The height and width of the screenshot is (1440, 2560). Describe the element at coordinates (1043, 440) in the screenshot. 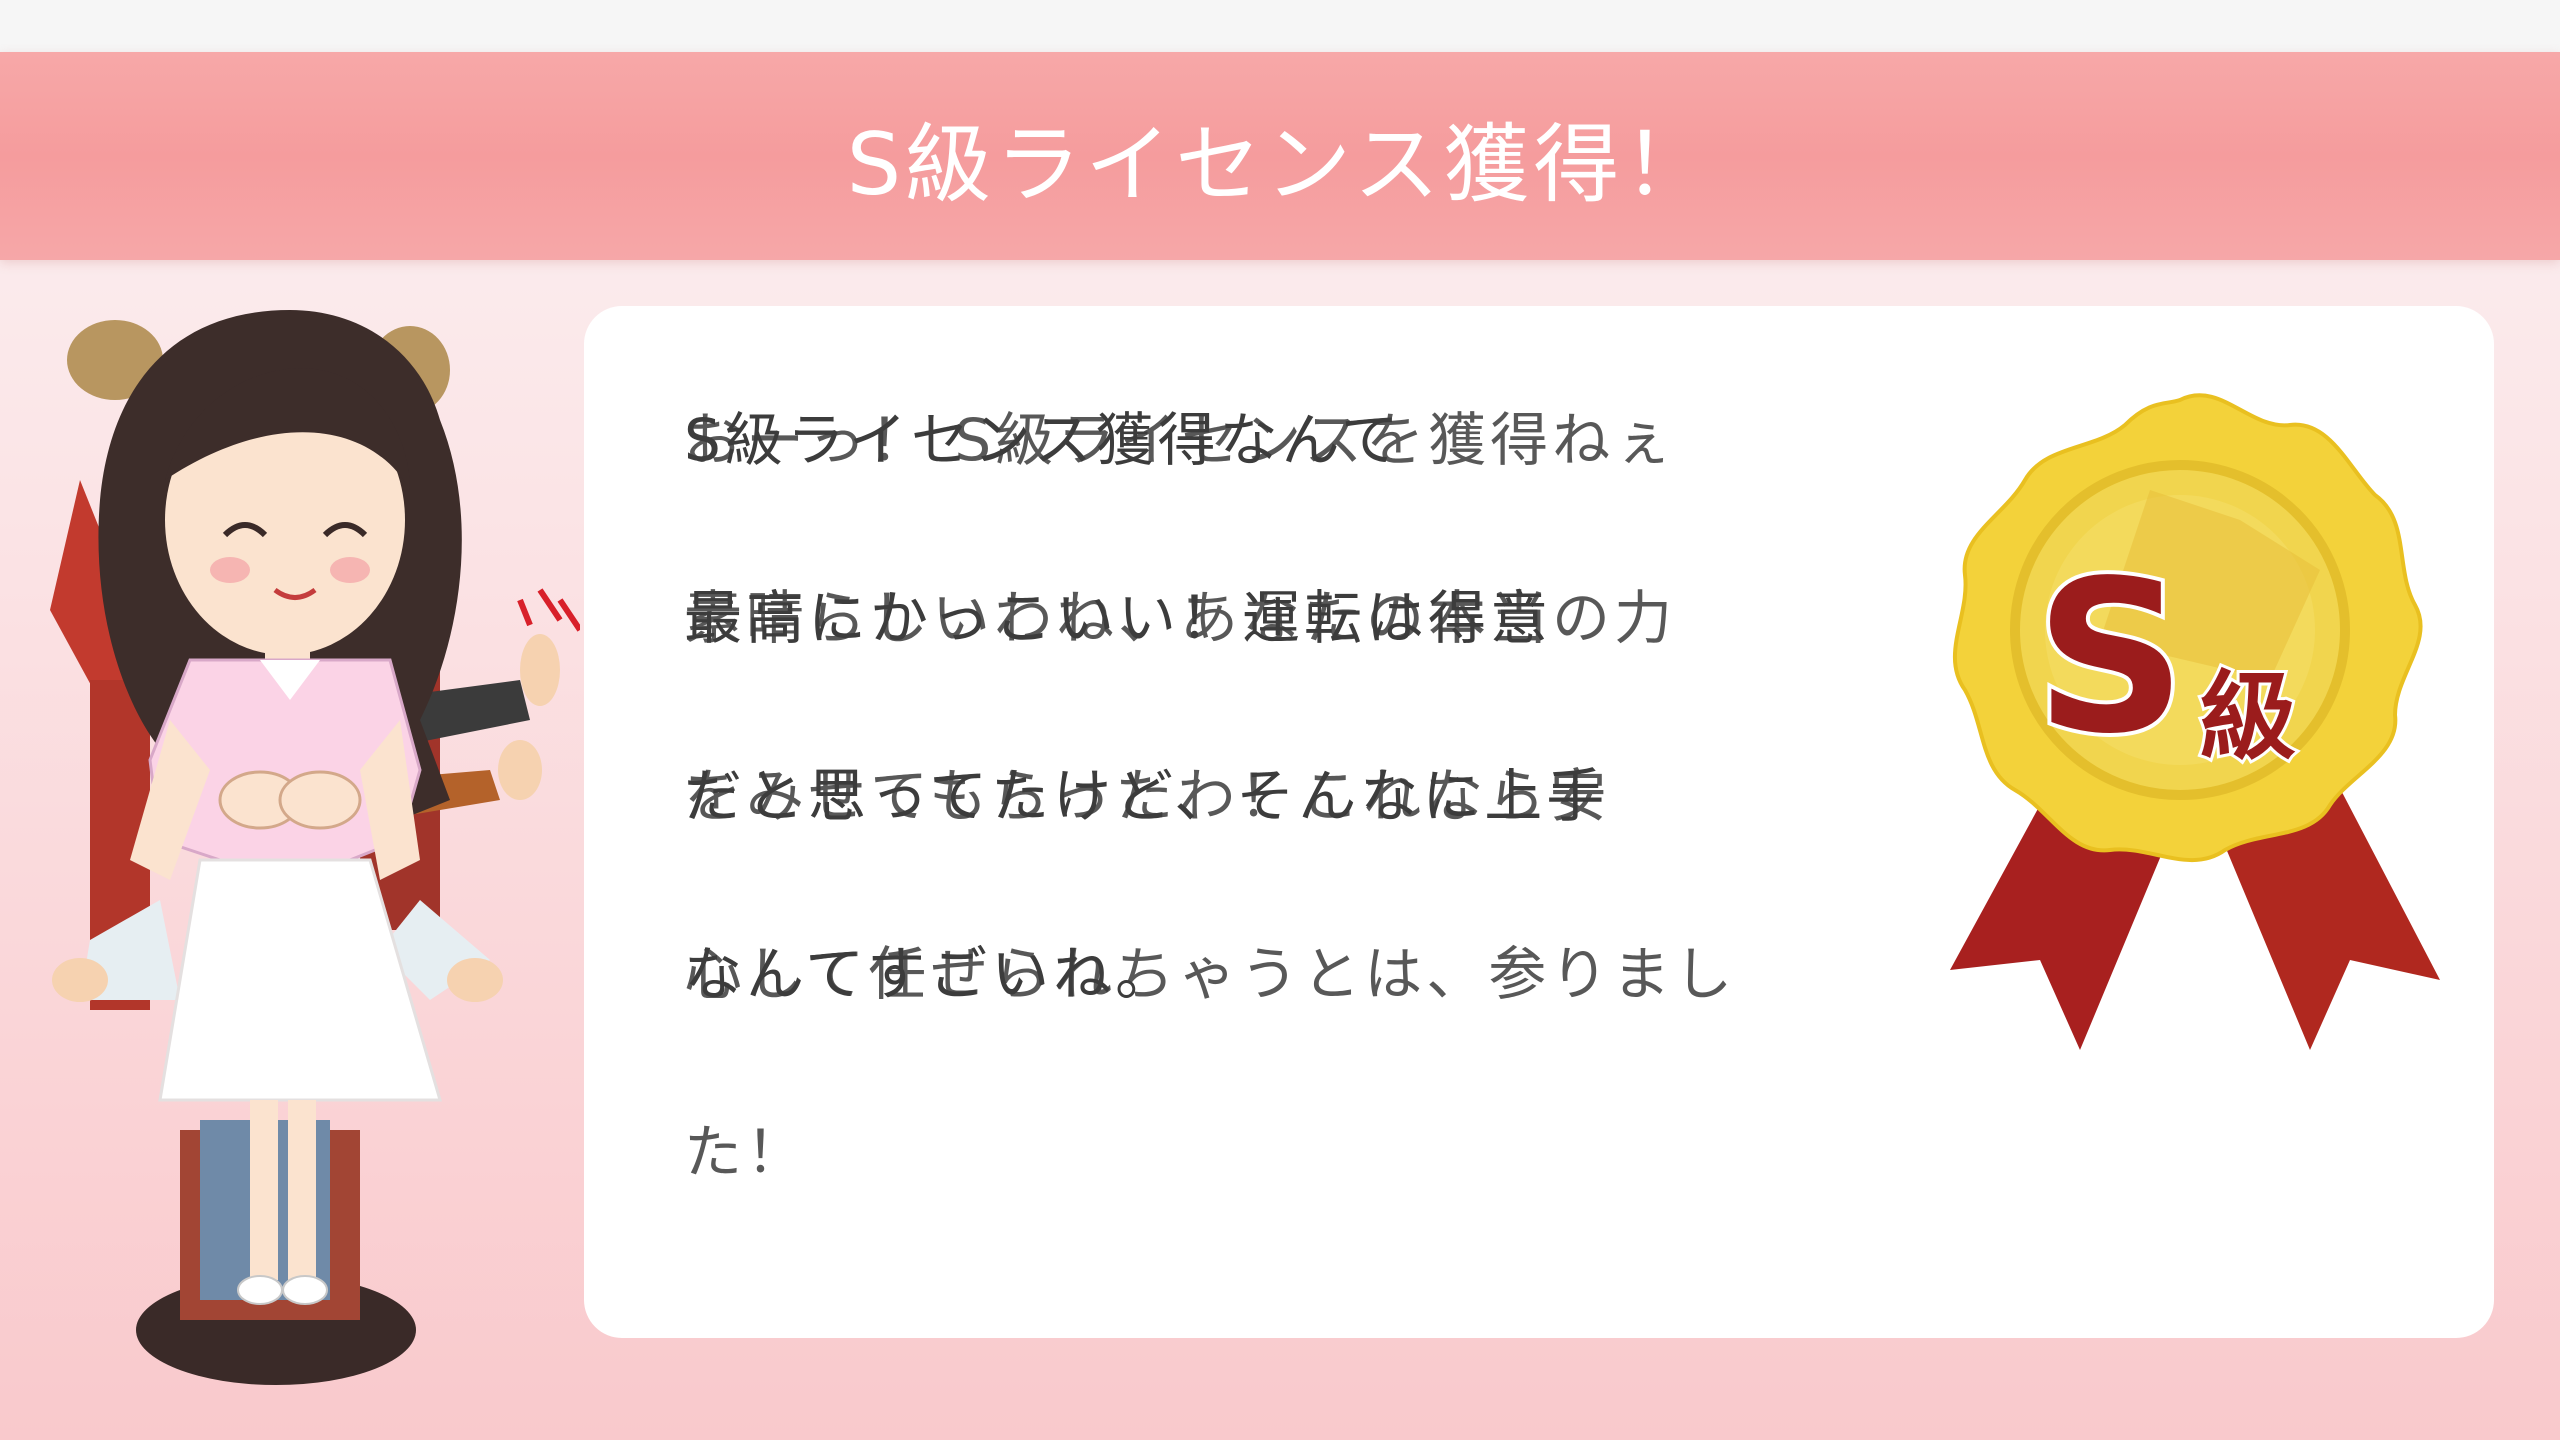

I see `message-line-main: S級ライセンス獲得なんて` at that location.